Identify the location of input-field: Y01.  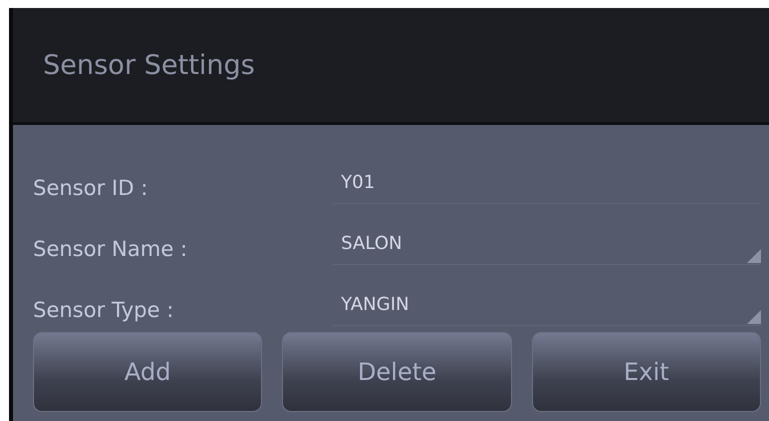
(547, 188).